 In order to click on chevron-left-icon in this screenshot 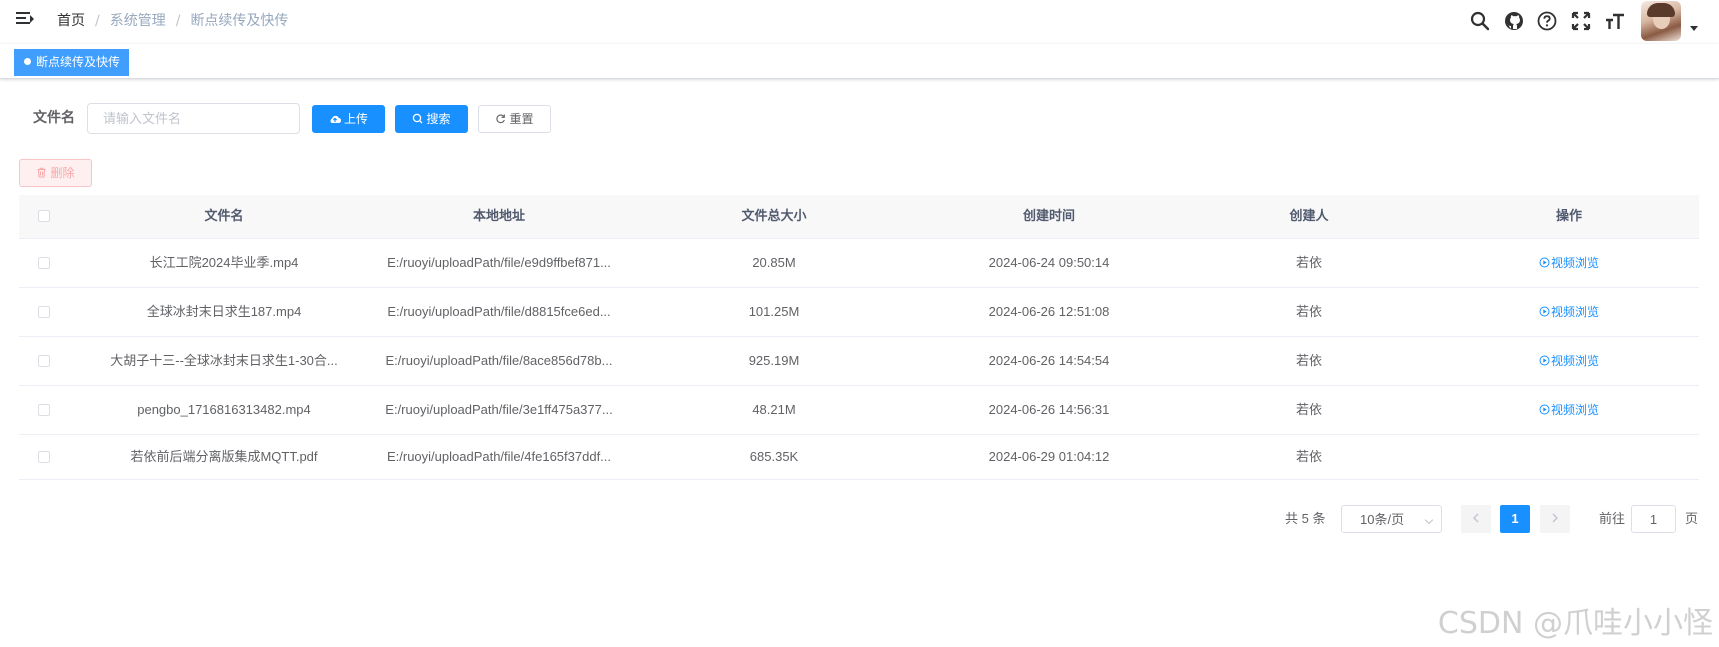, I will do `click(1476, 518)`.